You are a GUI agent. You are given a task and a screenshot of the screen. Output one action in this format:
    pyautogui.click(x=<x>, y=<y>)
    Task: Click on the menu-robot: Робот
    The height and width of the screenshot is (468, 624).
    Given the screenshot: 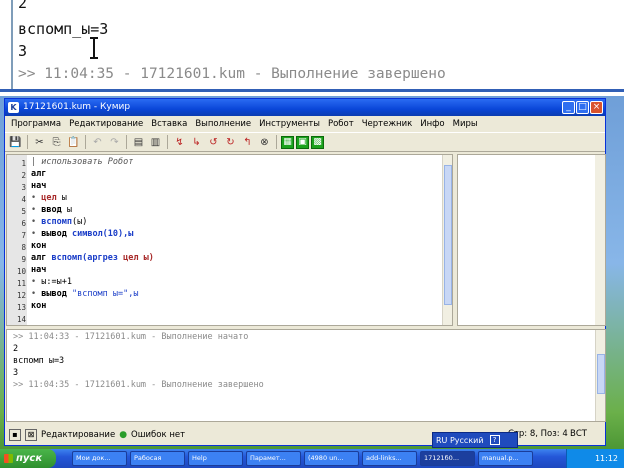 What is the action you would take?
    pyautogui.click(x=341, y=124)
    